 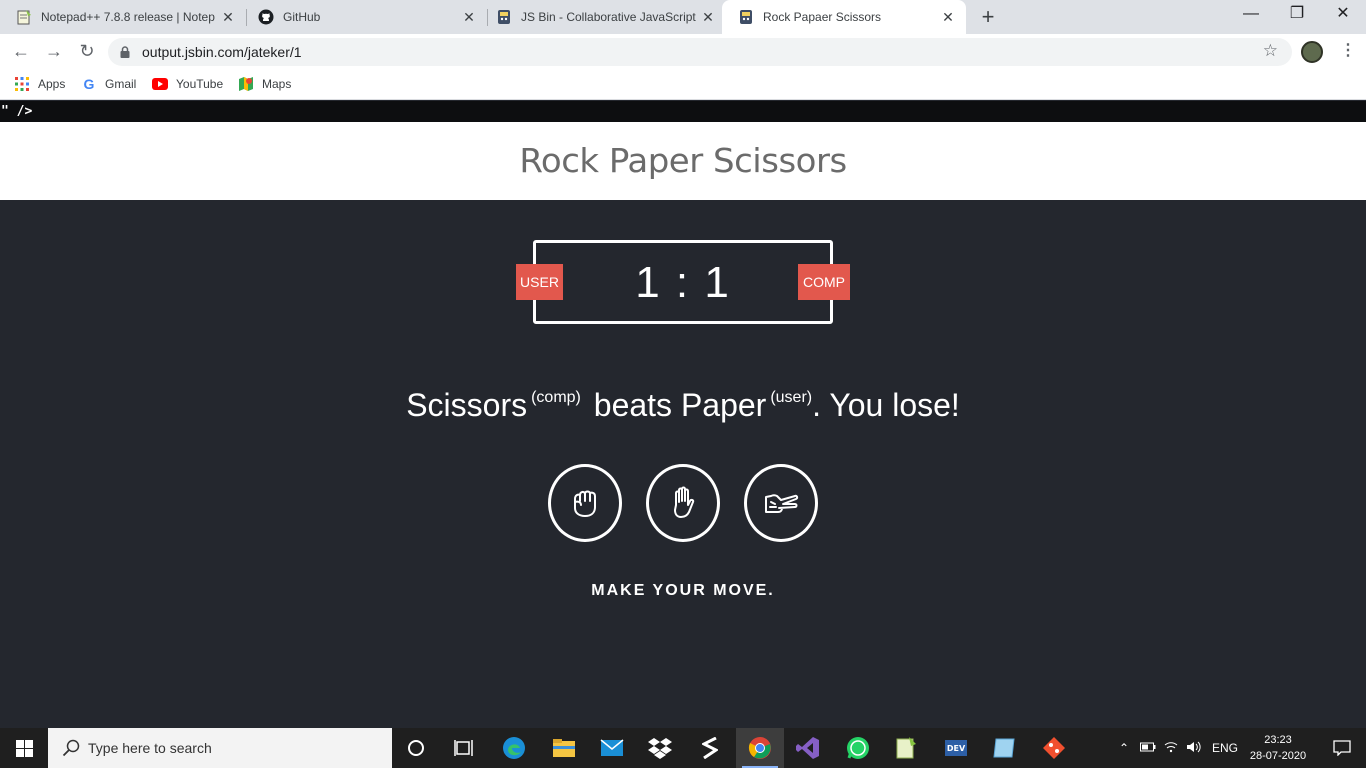 I want to click on mail-icon, so click(x=612, y=748).